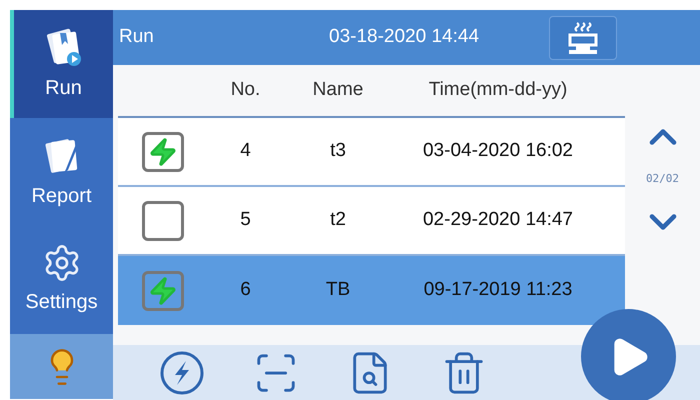 The image size is (700, 400). Describe the element at coordinates (404, 37) in the screenshot. I see `date-time: 03-18-2020 14:44` at that location.